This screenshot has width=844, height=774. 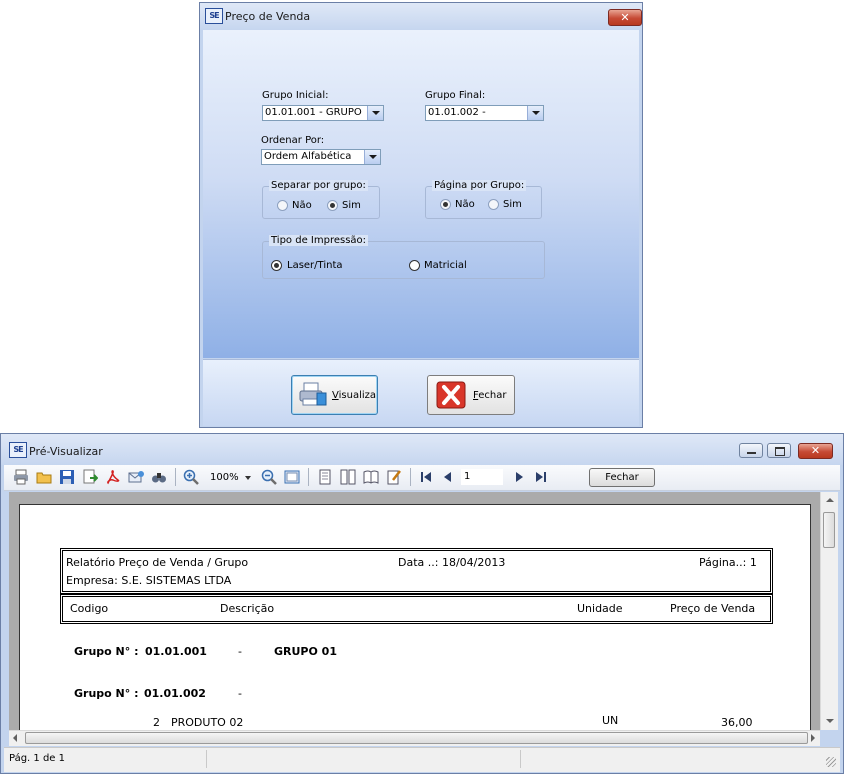 What do you see at coordinates (66, 451) in the screenshot?
I see `preview-title: Pré-Visualizar` at bounding box center [66, 451].